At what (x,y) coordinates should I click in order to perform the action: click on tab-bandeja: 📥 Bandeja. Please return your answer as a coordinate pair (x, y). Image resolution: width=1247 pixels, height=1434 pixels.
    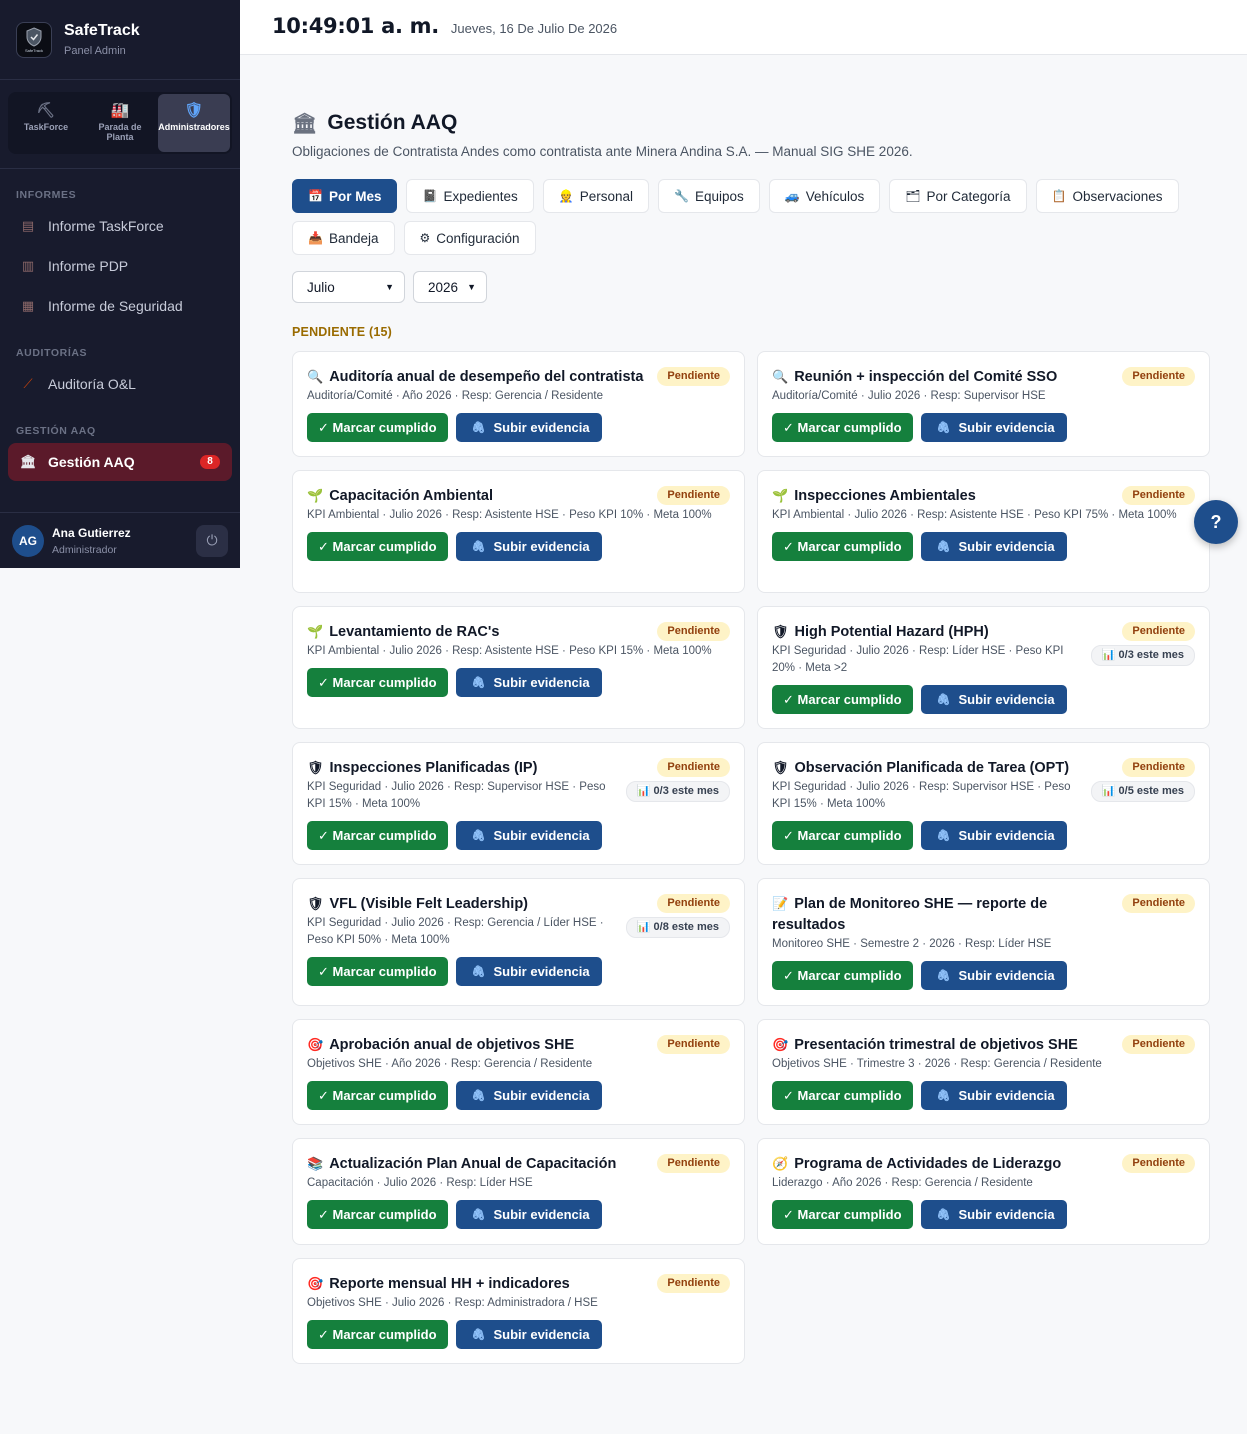
    Looking at the image, I should click on (343, 238).